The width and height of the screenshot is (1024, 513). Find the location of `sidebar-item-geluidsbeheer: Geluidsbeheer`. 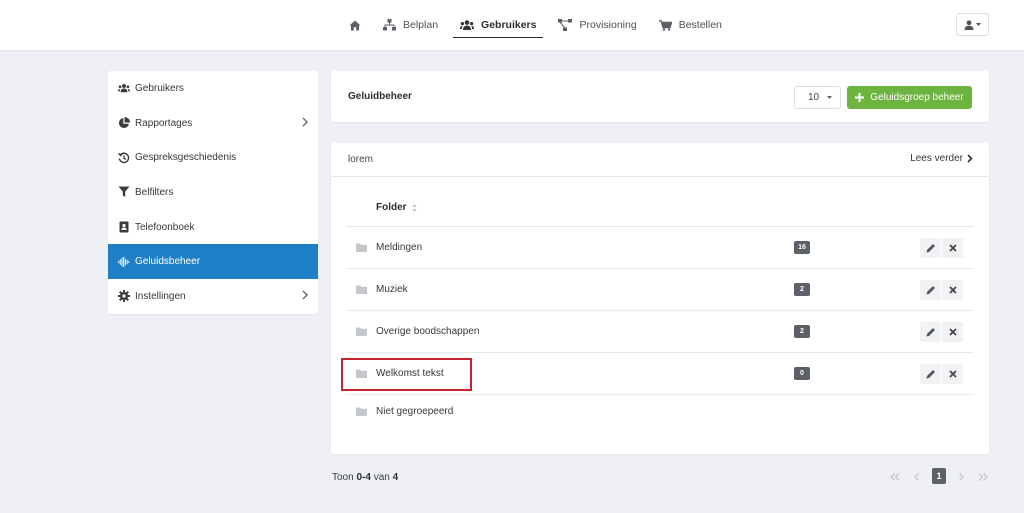

sidebar-item-geluidsbeheer: Geluidsbeheer is located at coordinates (213, 262).